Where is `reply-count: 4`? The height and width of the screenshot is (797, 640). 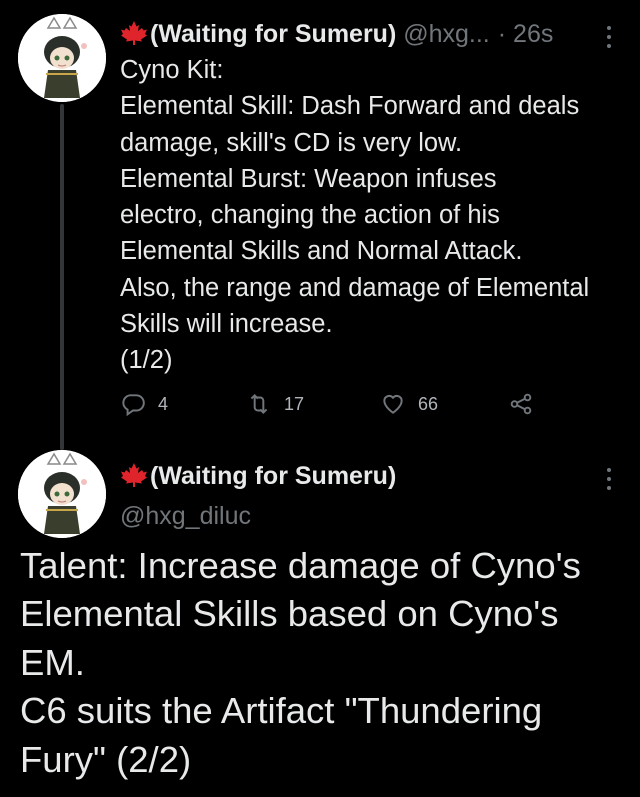
reply-count: 4 is located at coordinates (163, 403).